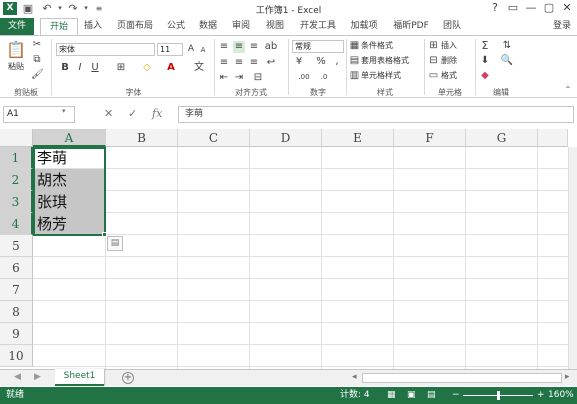 The image size is (577, 404). I want to click on number-format-select: 常规, so click(318, 46).